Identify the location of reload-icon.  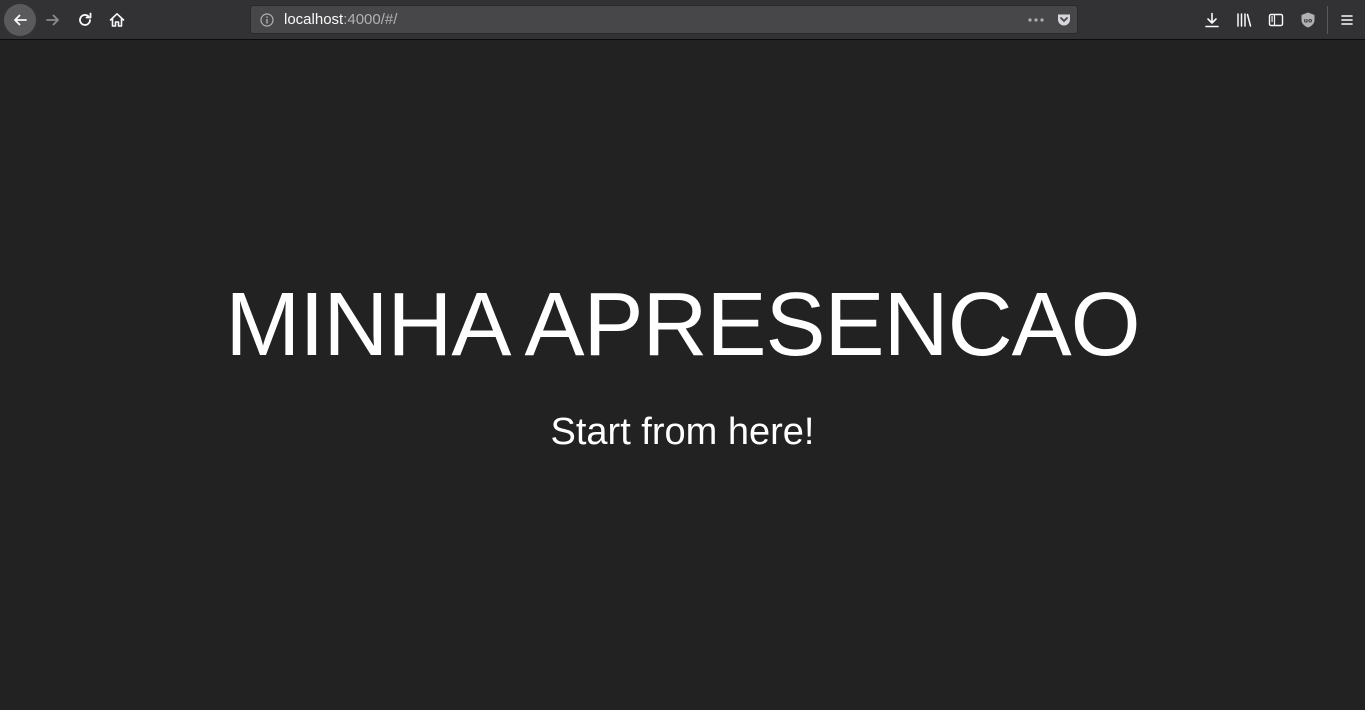
(85, 19).